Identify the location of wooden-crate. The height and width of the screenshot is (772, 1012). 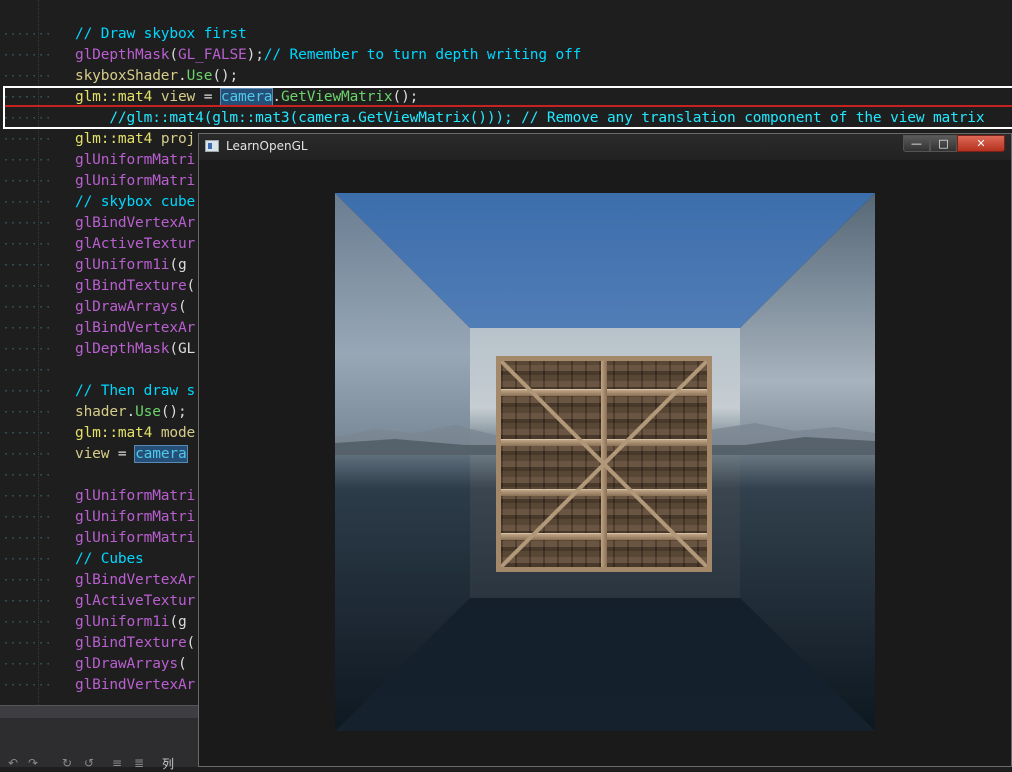
(604, 464).